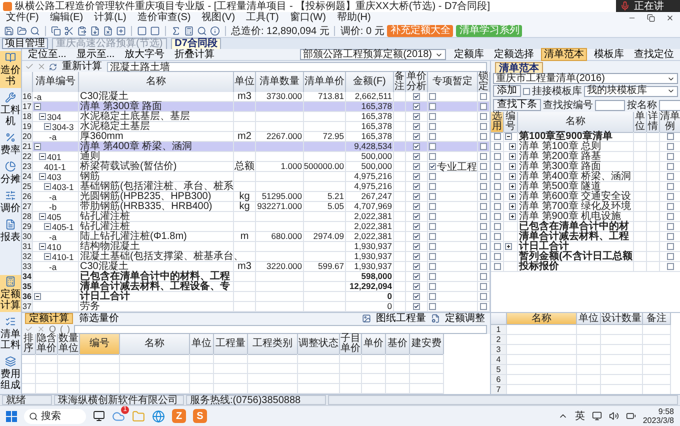 This screenshot has width=680, height=426. I want to click on panel-tab: 清单范本, so click(564, 54).